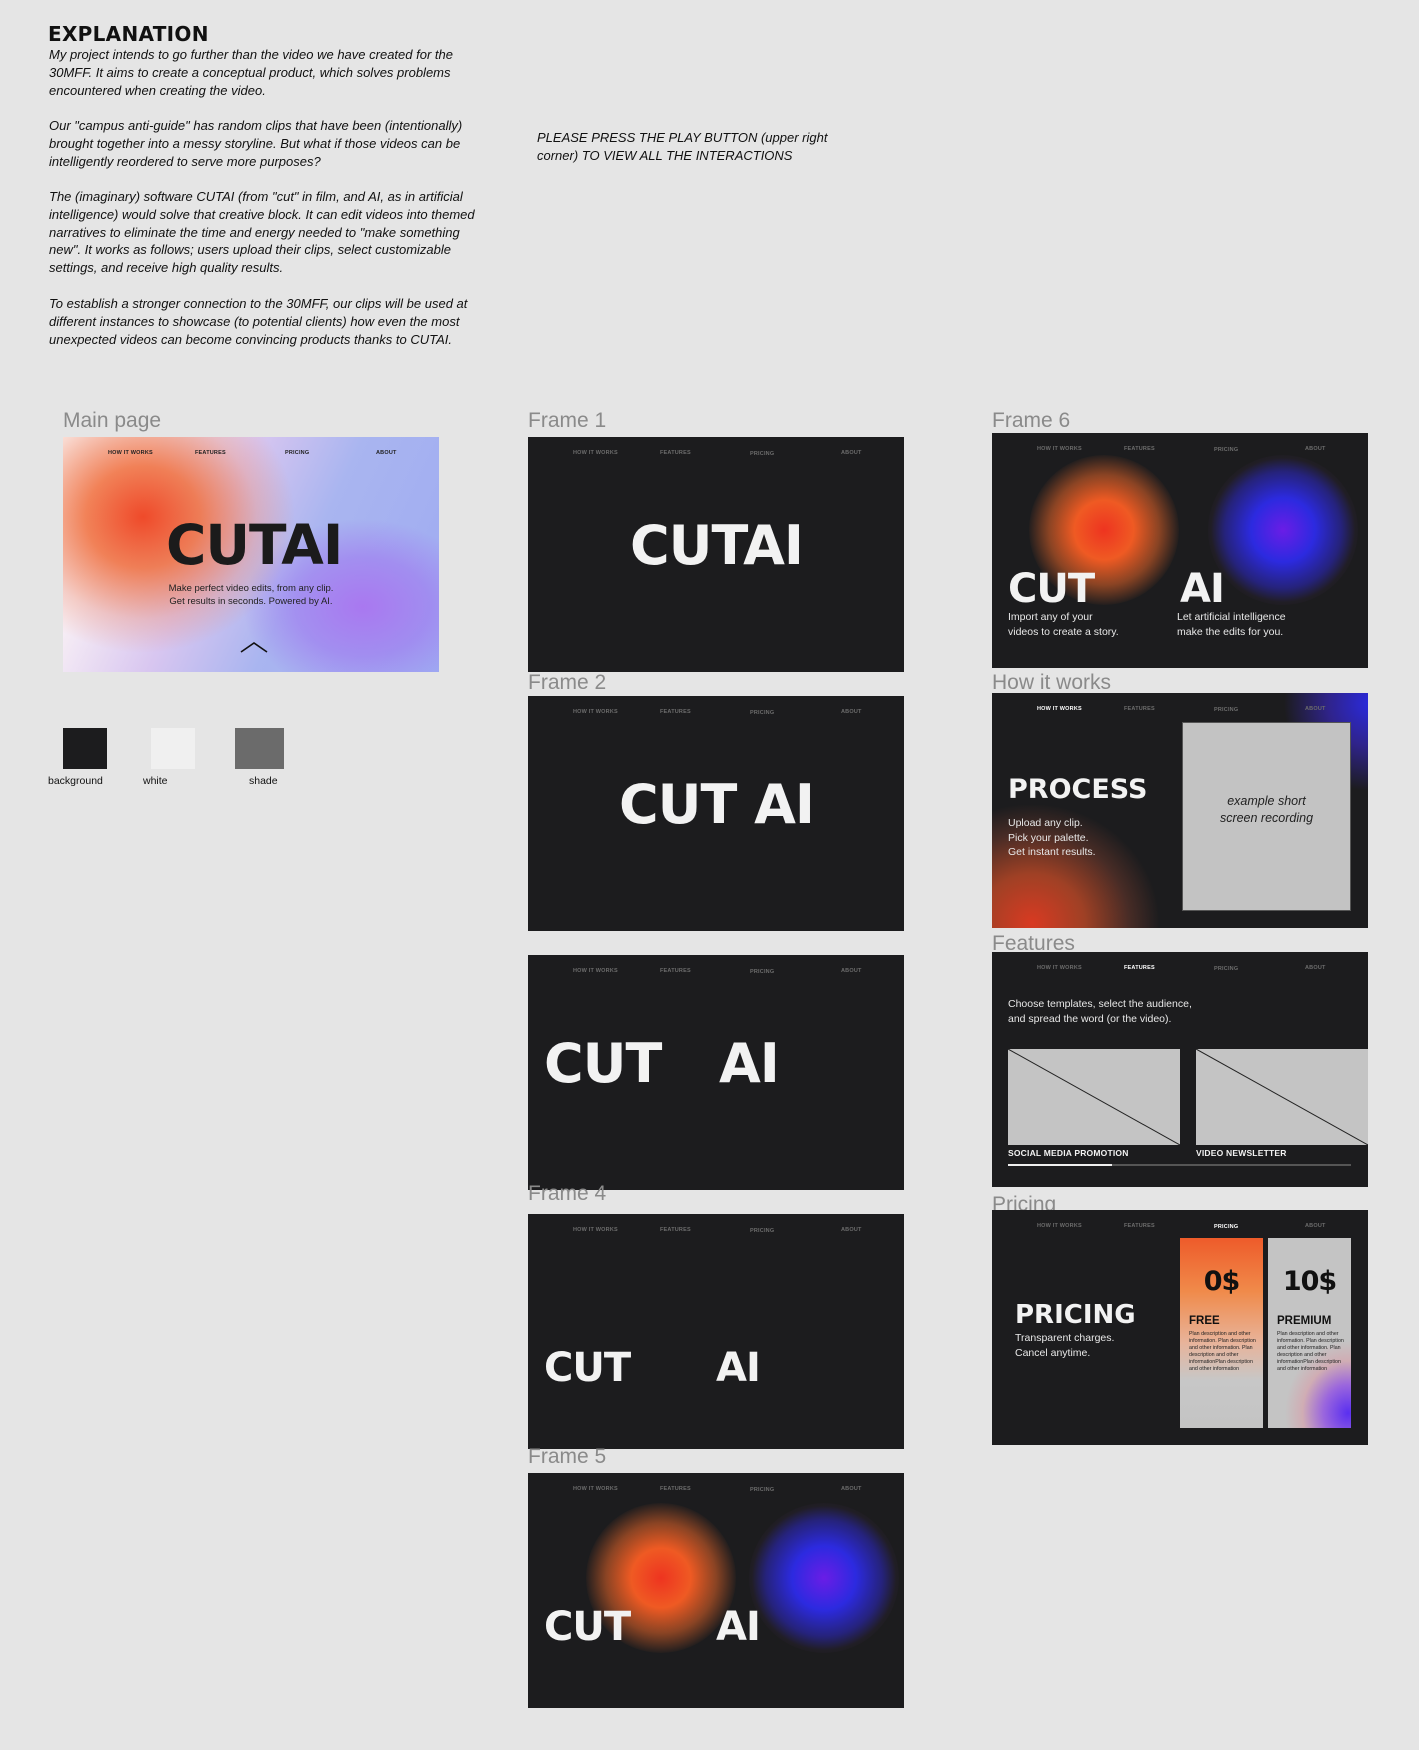  Describe the element at coordinates (567, 1456) in the screenshot. I see `frame-label-5: Frame 5` at that location.